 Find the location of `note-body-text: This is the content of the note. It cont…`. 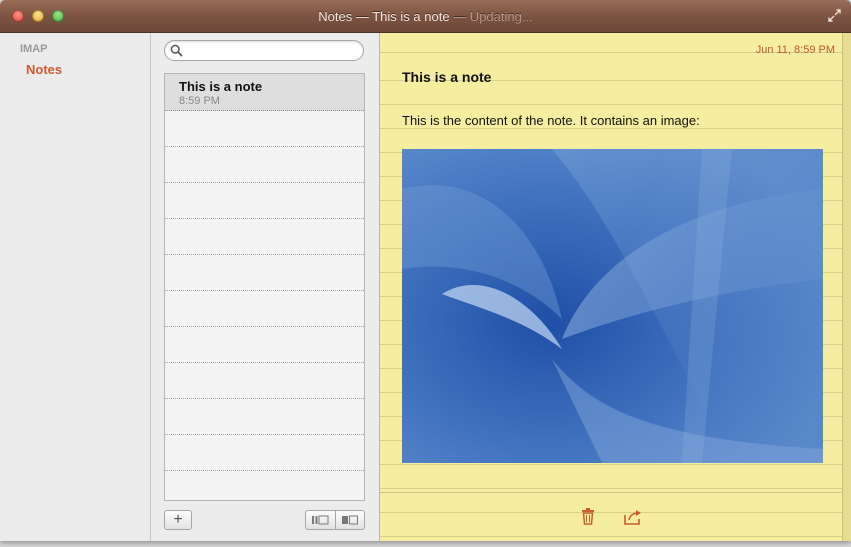

note-body-text: This is the content of the note. It cont… is located at coordinates (551, 120).